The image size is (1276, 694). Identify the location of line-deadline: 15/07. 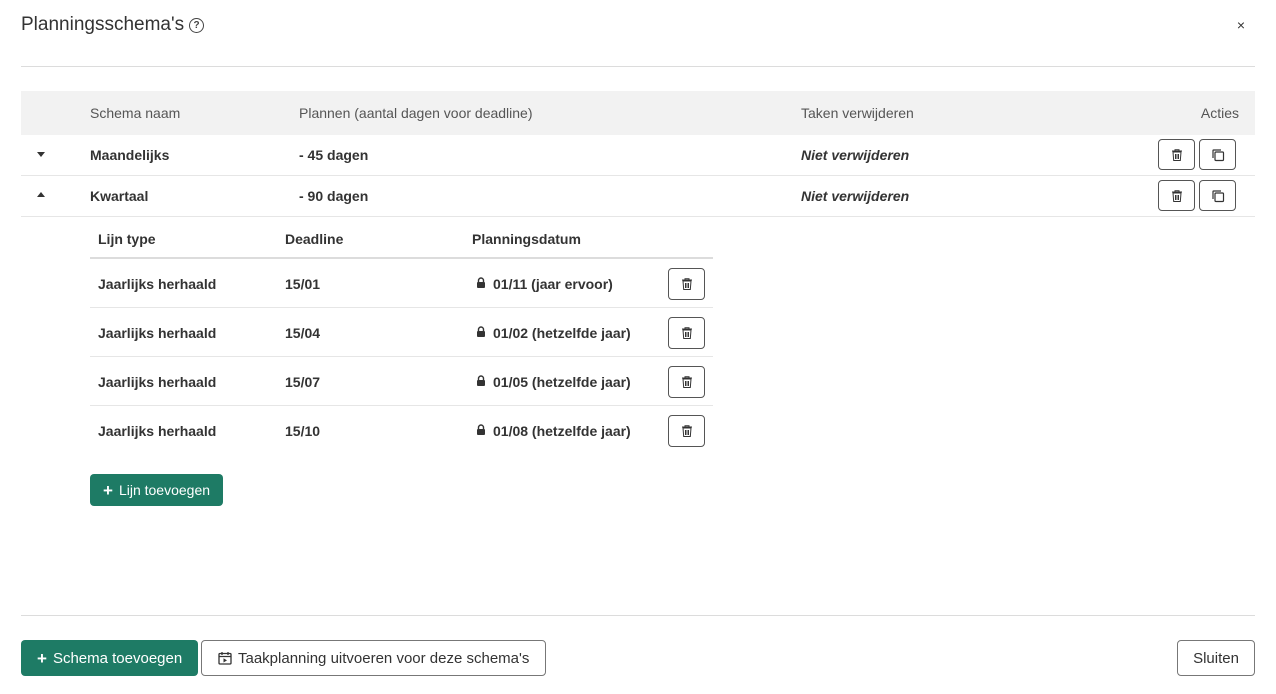
(303, 382).